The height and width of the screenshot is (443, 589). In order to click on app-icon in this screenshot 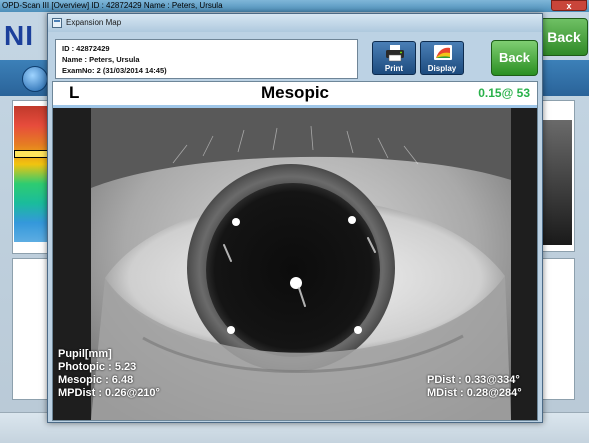, I will do `click(57, 23)`.